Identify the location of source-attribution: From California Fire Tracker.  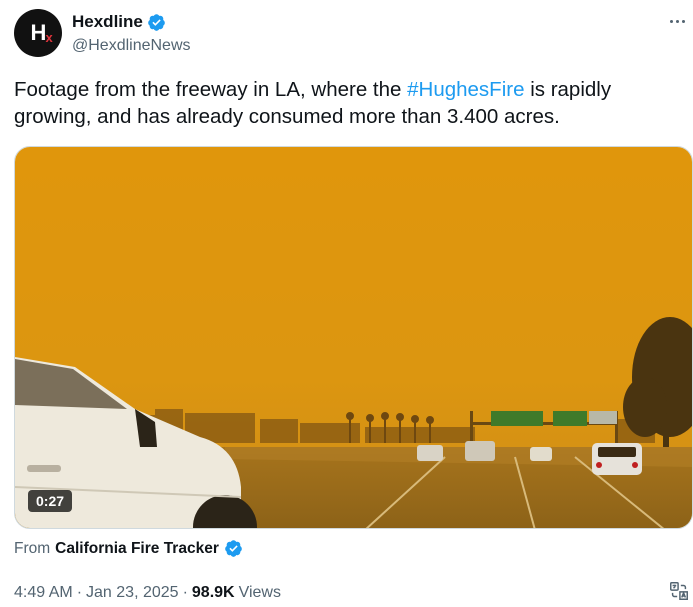
(128, 548).